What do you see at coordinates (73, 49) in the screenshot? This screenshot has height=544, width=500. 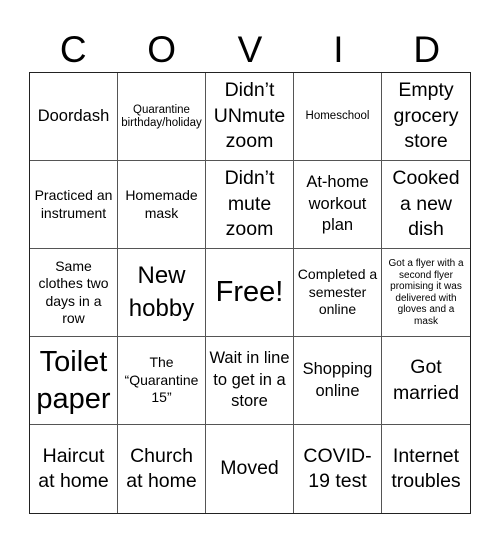 I see `header-letter-c: C` at bounding box center [73, 49].